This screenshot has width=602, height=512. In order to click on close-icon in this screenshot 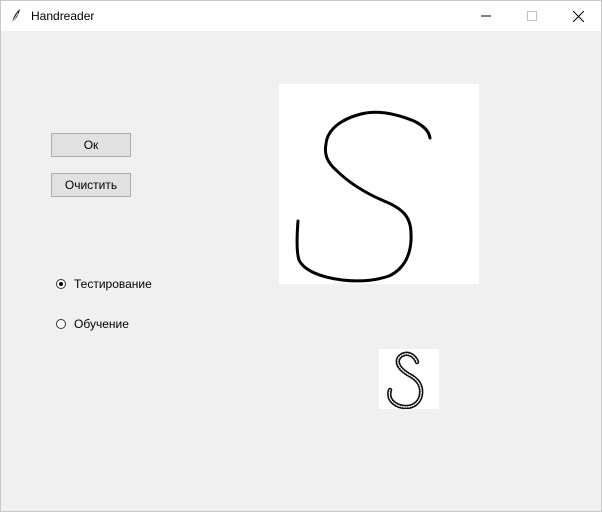, I will do `click(578, 16)`.